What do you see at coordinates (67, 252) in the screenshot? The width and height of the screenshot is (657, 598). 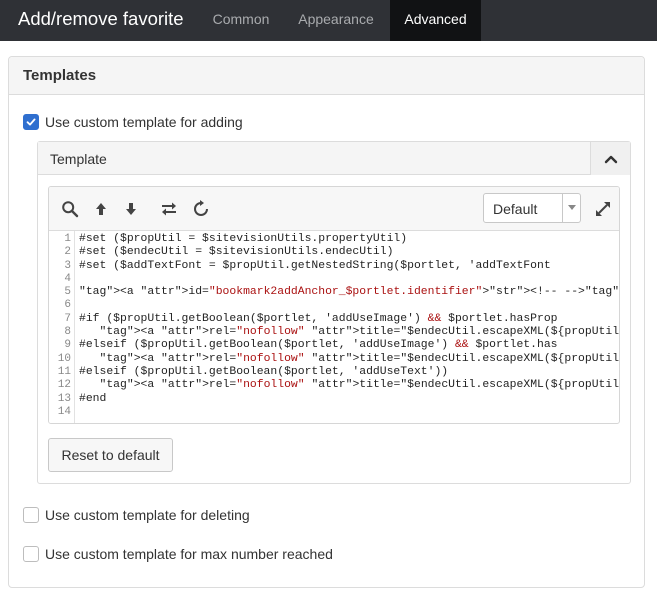 I see `line-number: 2` at bounding box center [67, 252].